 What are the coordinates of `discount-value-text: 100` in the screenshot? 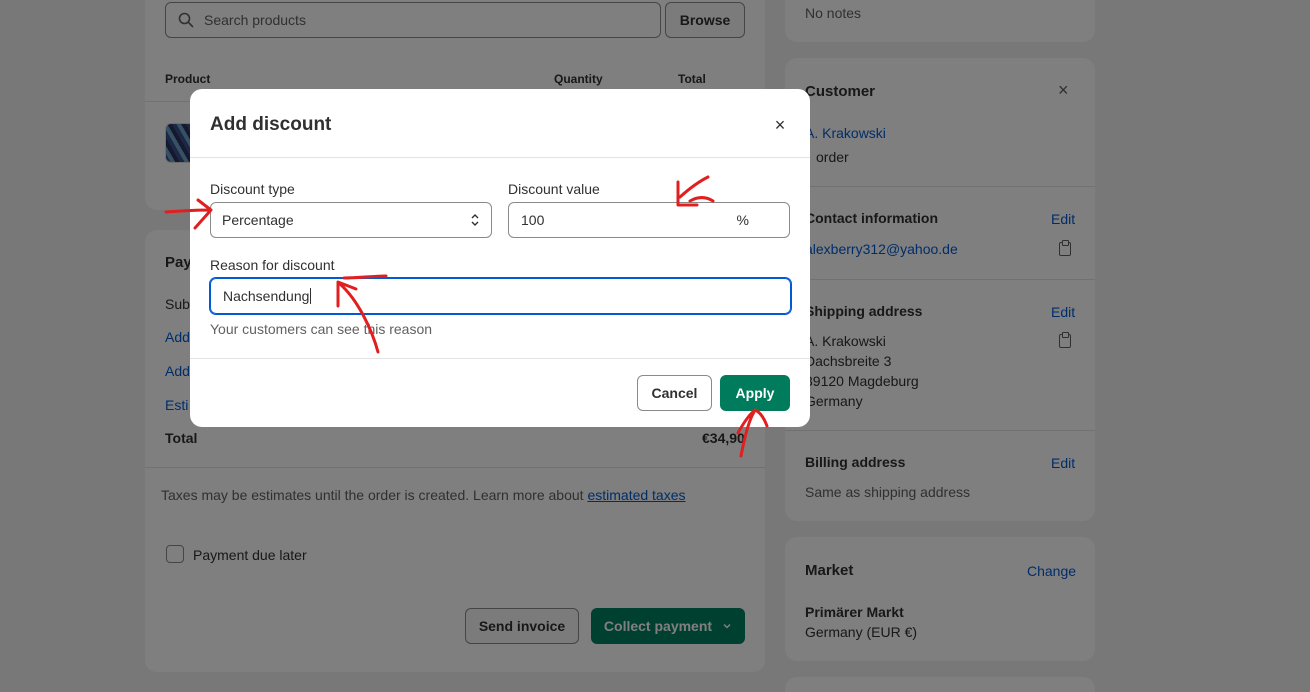 It's located at (533, 220).